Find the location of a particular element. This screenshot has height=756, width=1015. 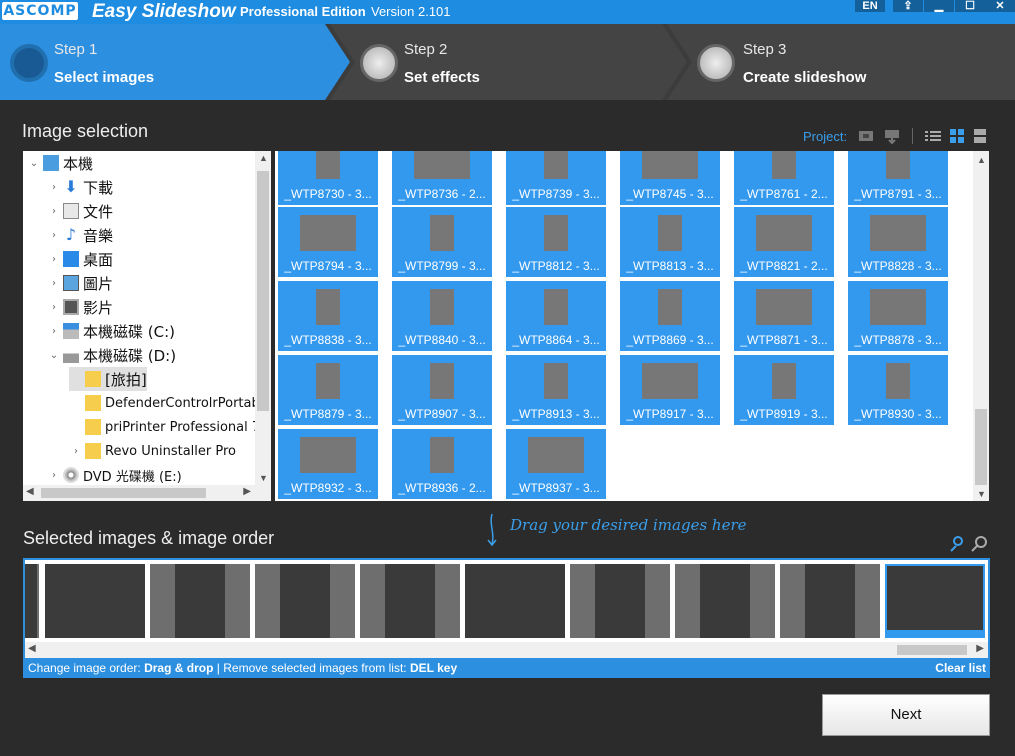

tree-item-pictures: › 圖片 is located at coordinates (80, 283).